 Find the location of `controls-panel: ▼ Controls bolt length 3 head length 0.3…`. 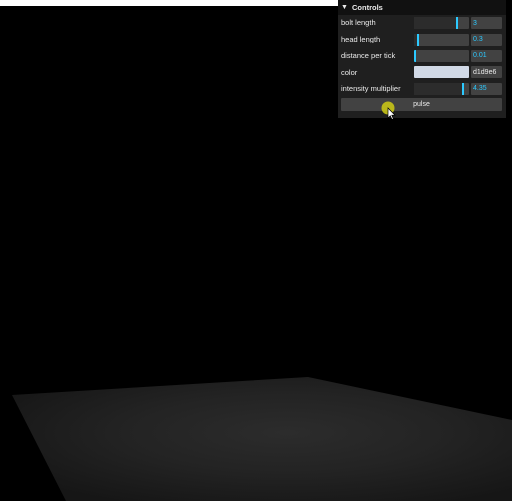

controls-panel: ▼ Controls bolt length 3 head length 0.3… is located at coordinates (422, 59).